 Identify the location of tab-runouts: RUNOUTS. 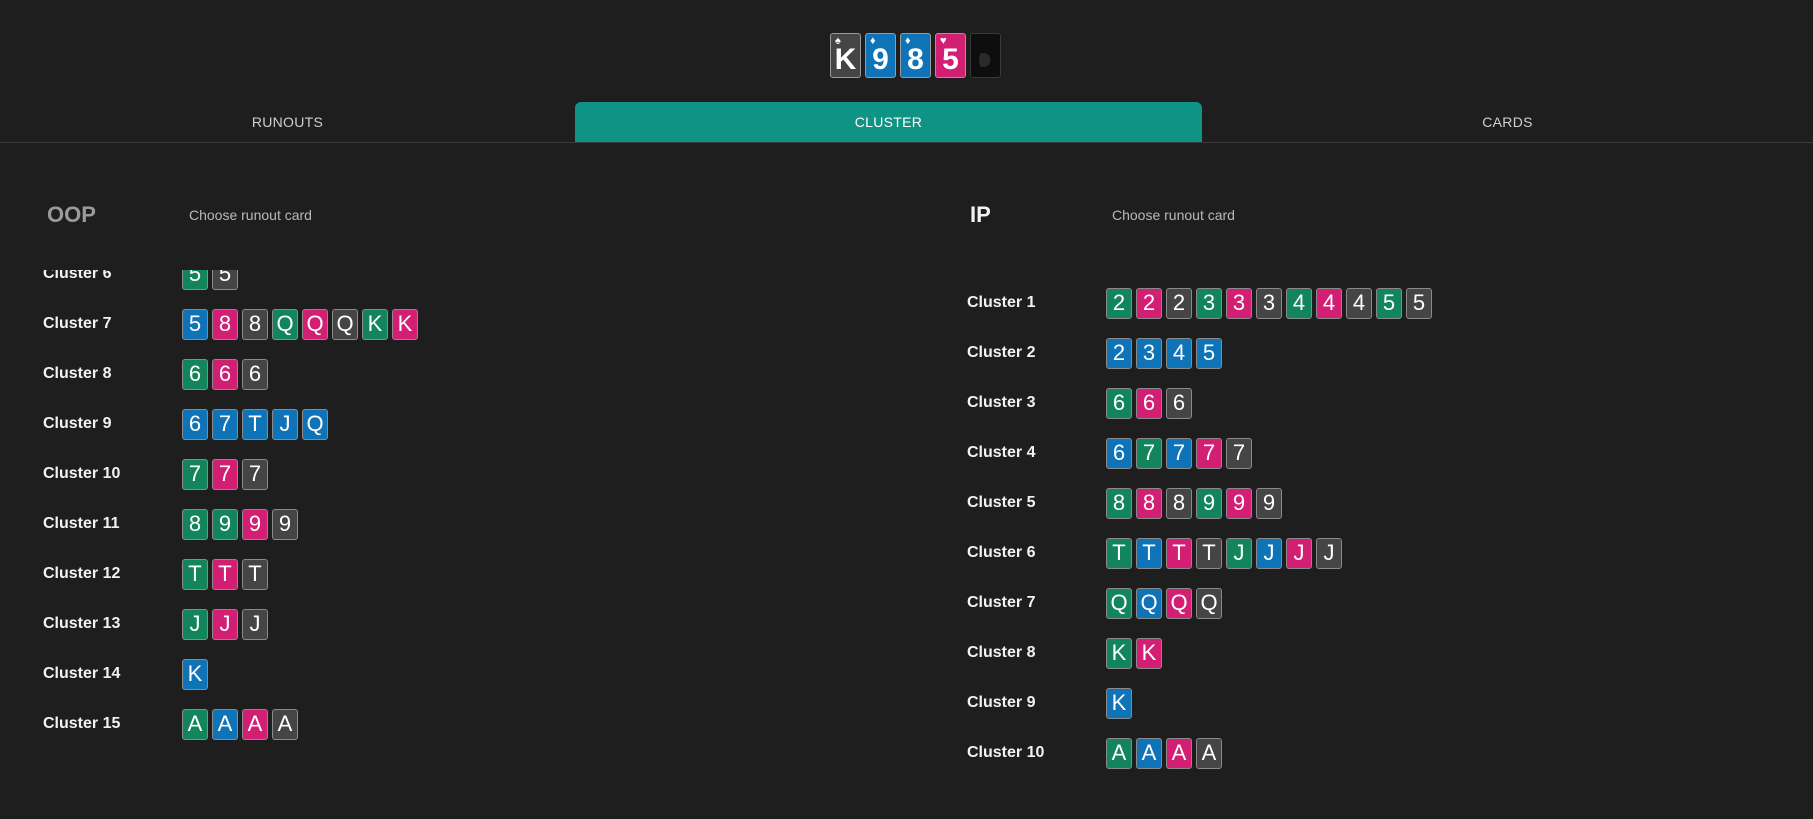
(287, 122).